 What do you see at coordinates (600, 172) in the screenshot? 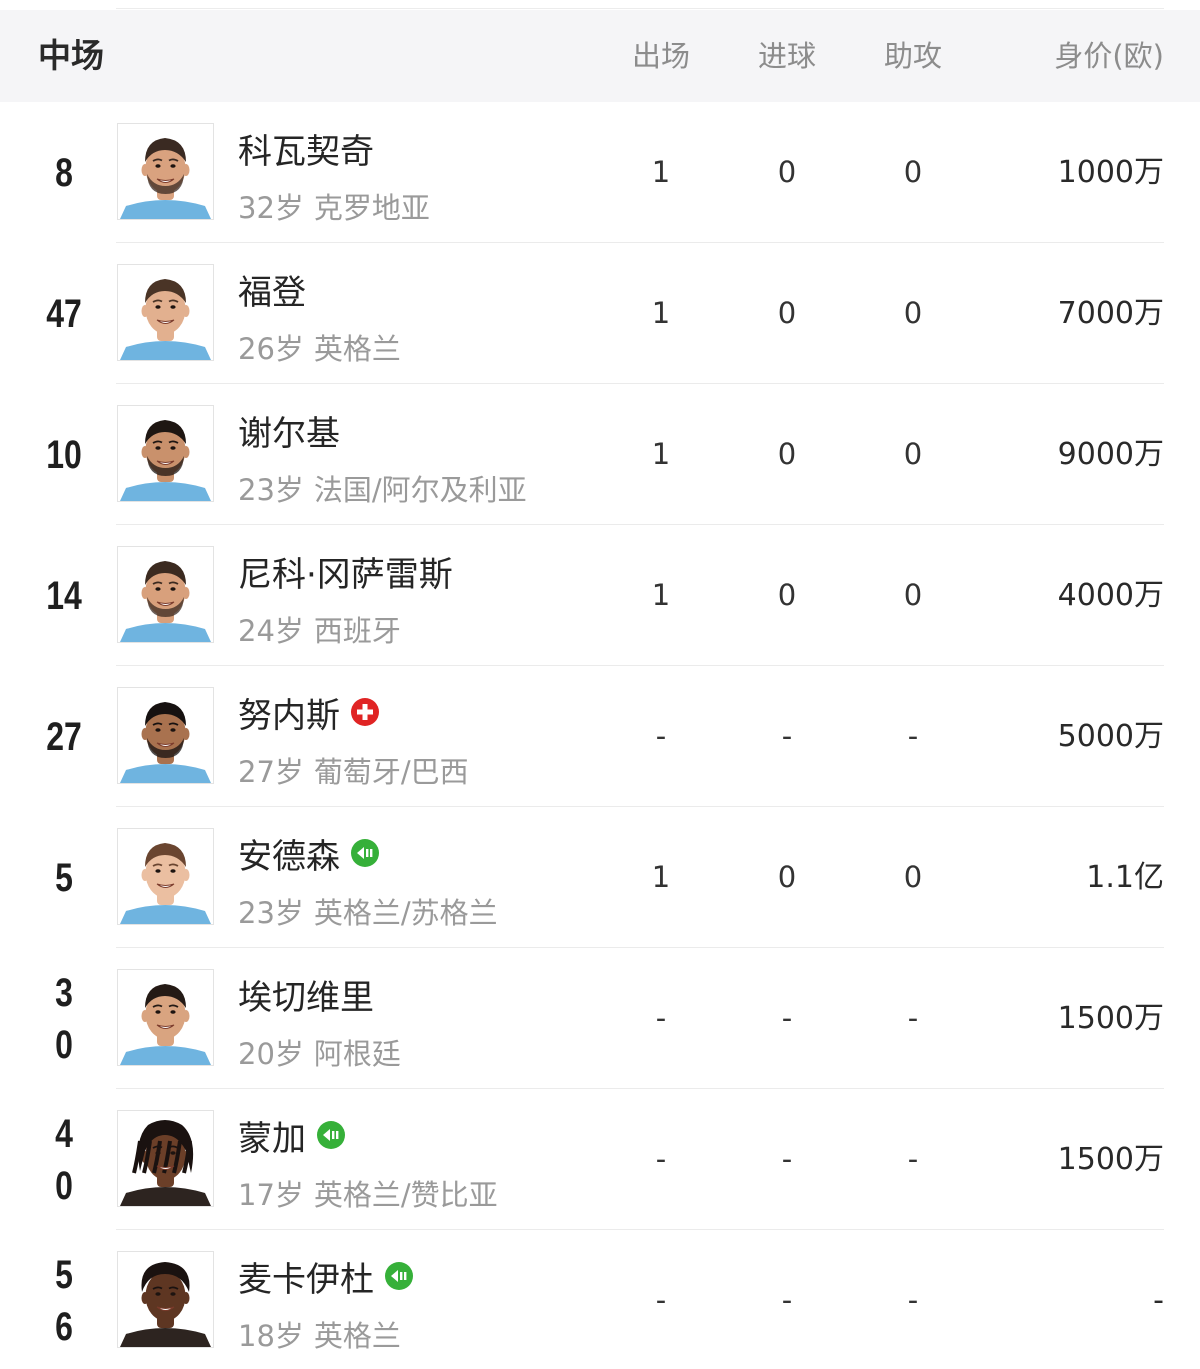
I see `player-row: 8 科瓦契奇 32岁 克罗地亚 1 0 0 1000万` at bounding box center [600, 172].